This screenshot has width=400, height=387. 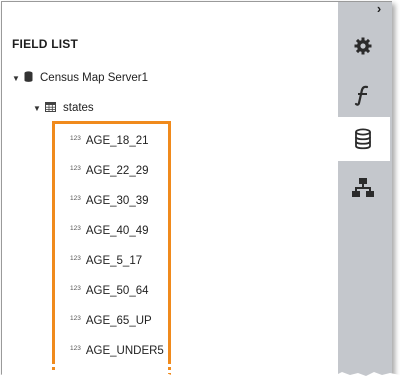 What do you see at coordinates (117, 171) in the screenshot?
I see `field-label: AGE_22_29` at bounding box center [117, 171].